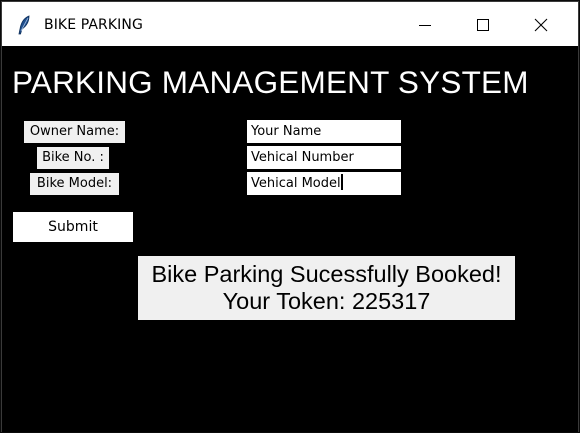  What do you see at coordinates (25, 25) in the screenshot?
I see `feather-icon` at bounding box center [25, 25].